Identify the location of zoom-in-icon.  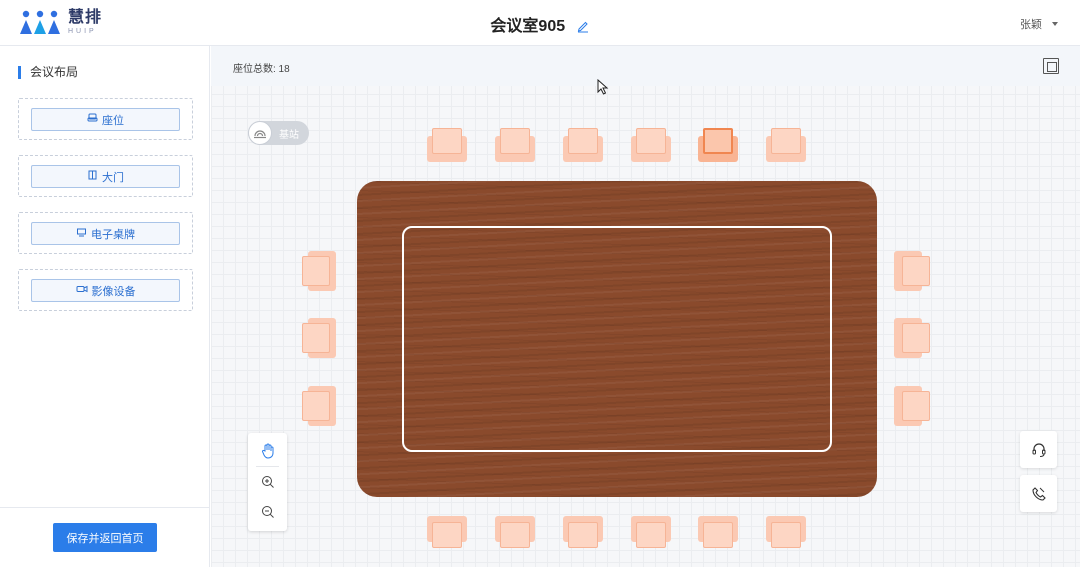
(268, 482).